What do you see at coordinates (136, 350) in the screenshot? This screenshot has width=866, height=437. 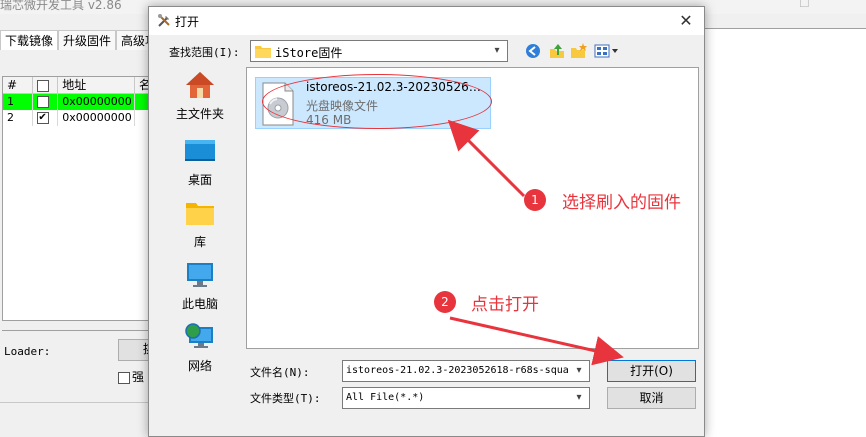 I see `bg-loader-button: 挑` at bounding box center [136, 350].